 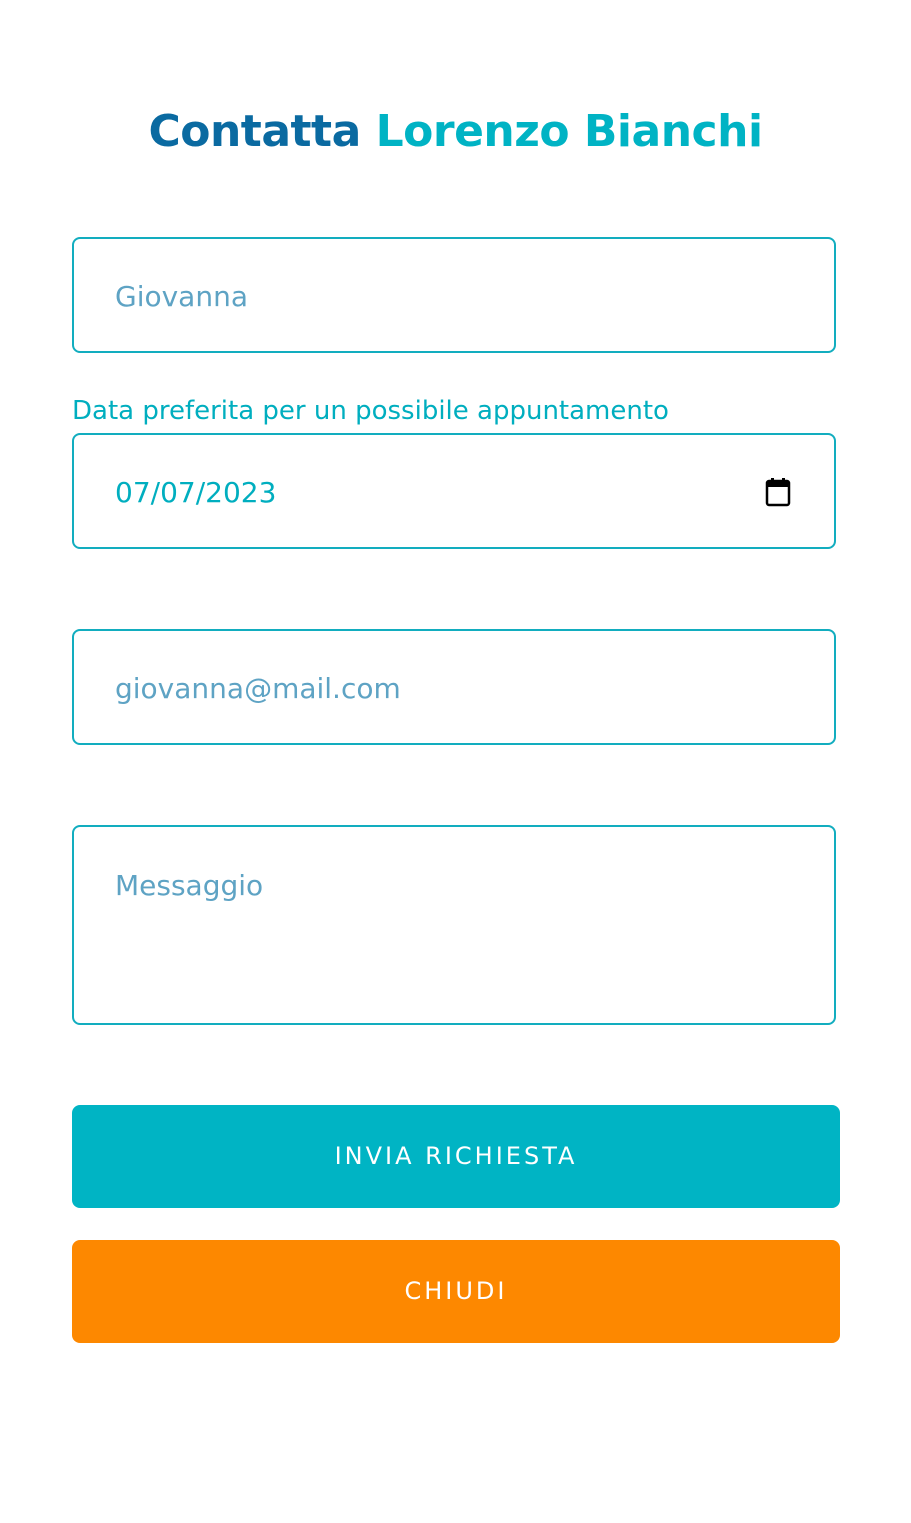 I want to click on message-textarea: Messaggio, so click(x=454, y=925).